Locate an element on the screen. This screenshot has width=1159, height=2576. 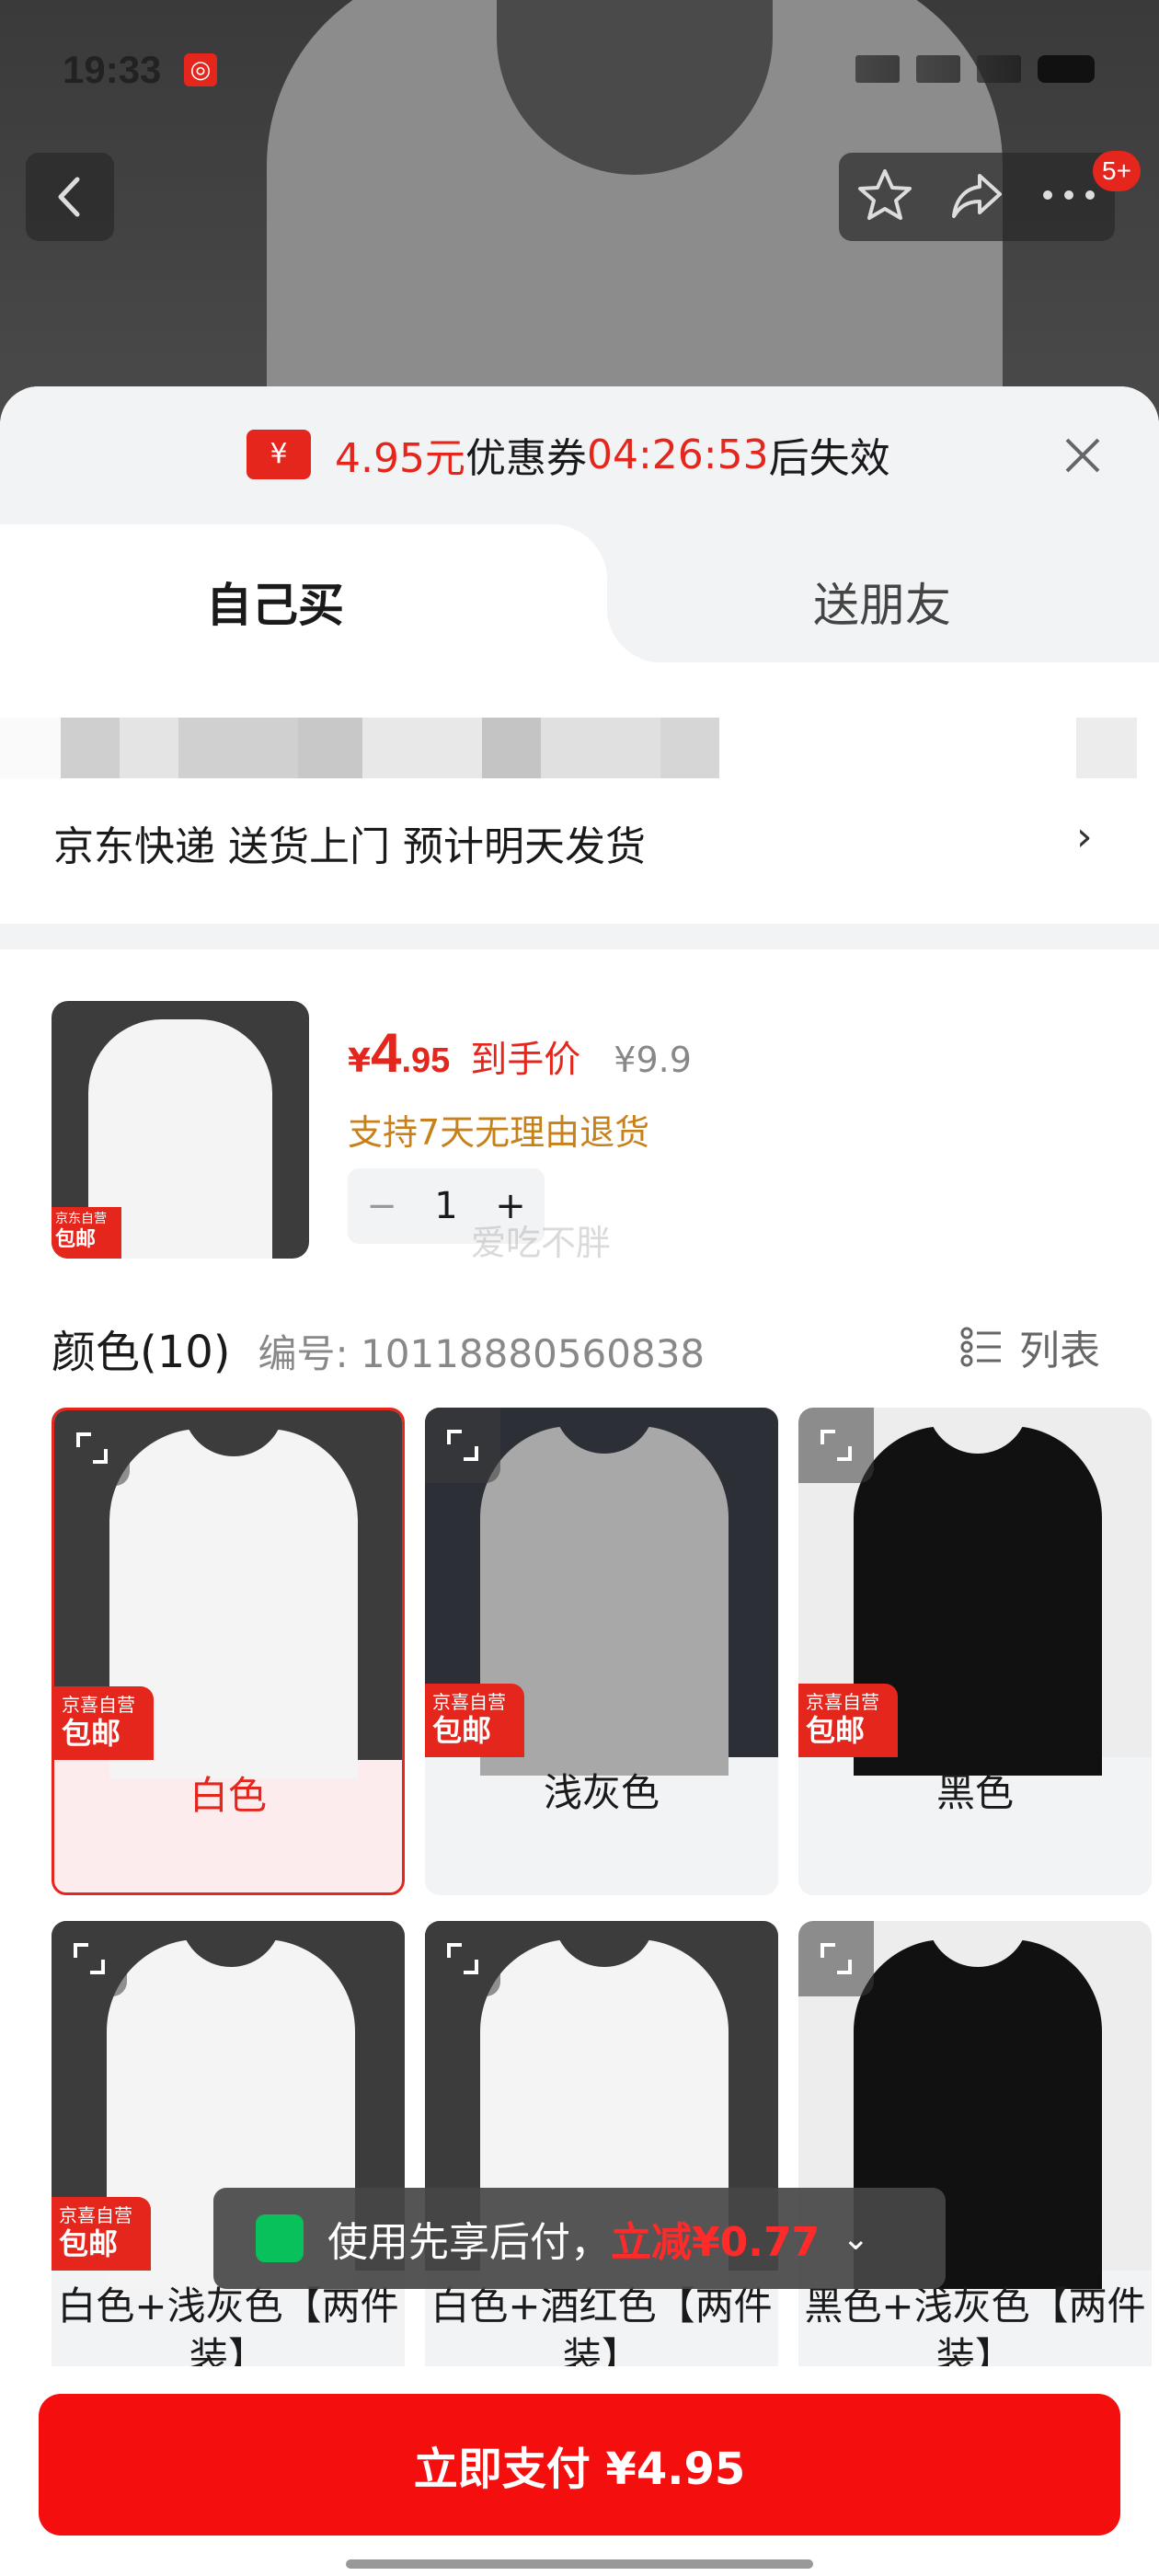
watermark: 爱吃不胖 is located at coordinates (541, 1243).